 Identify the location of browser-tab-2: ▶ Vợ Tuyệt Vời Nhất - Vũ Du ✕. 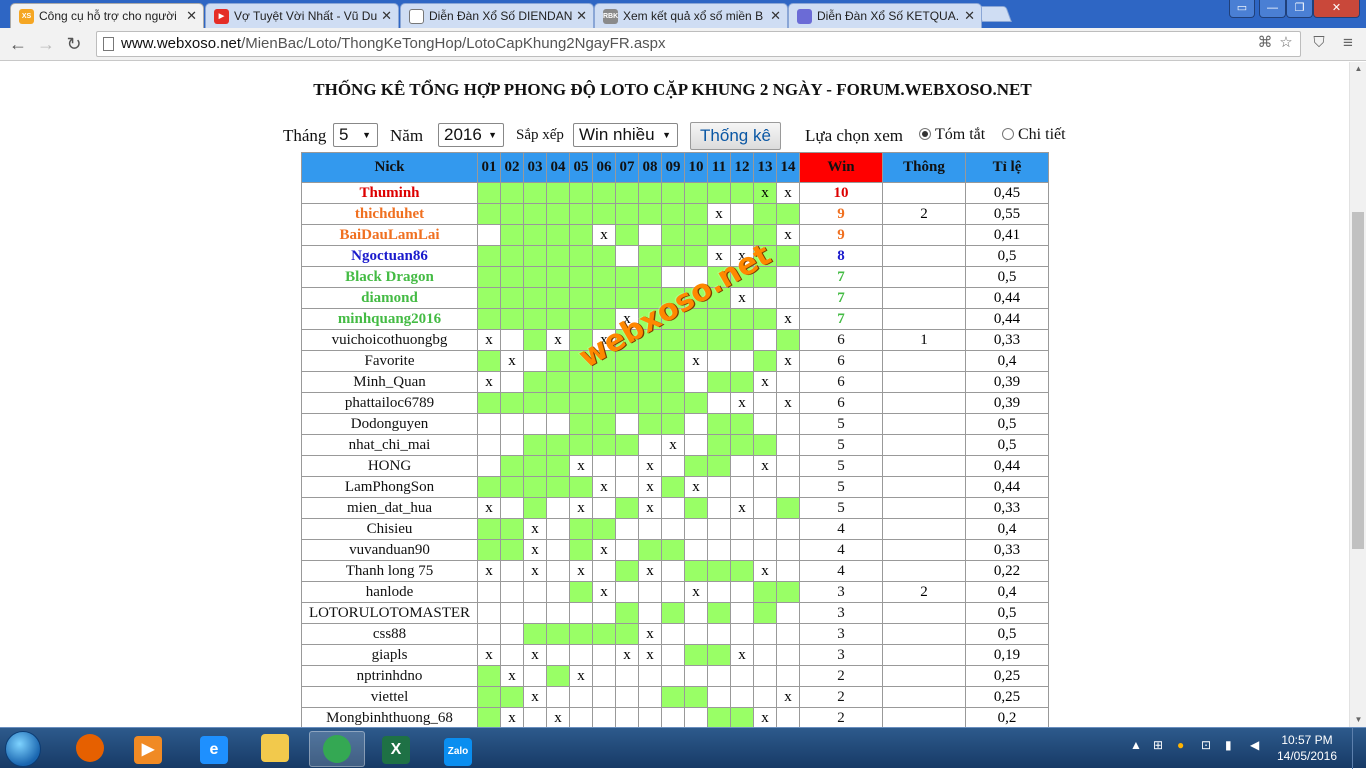
(302, 15).